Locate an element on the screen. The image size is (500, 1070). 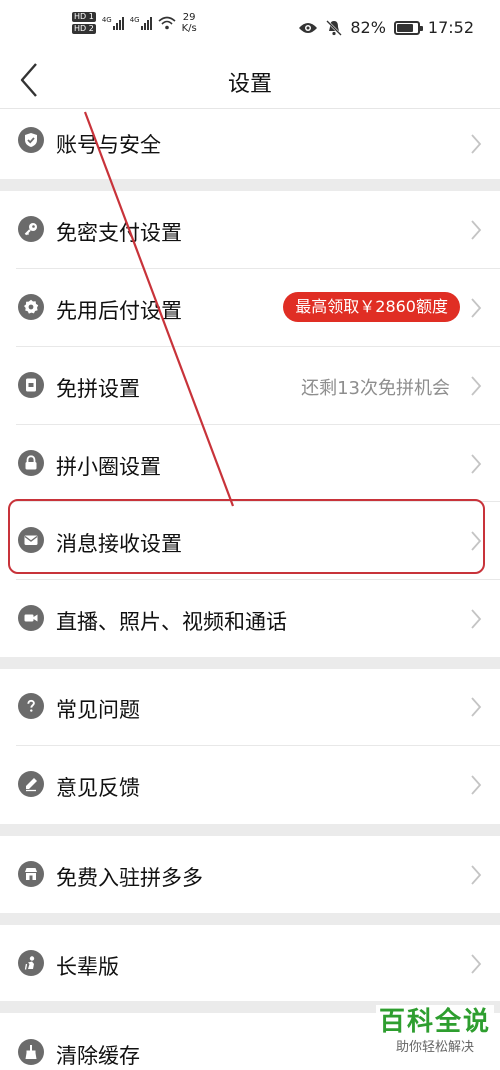
net-type-2: 4G is located at coordinates (134, 20).